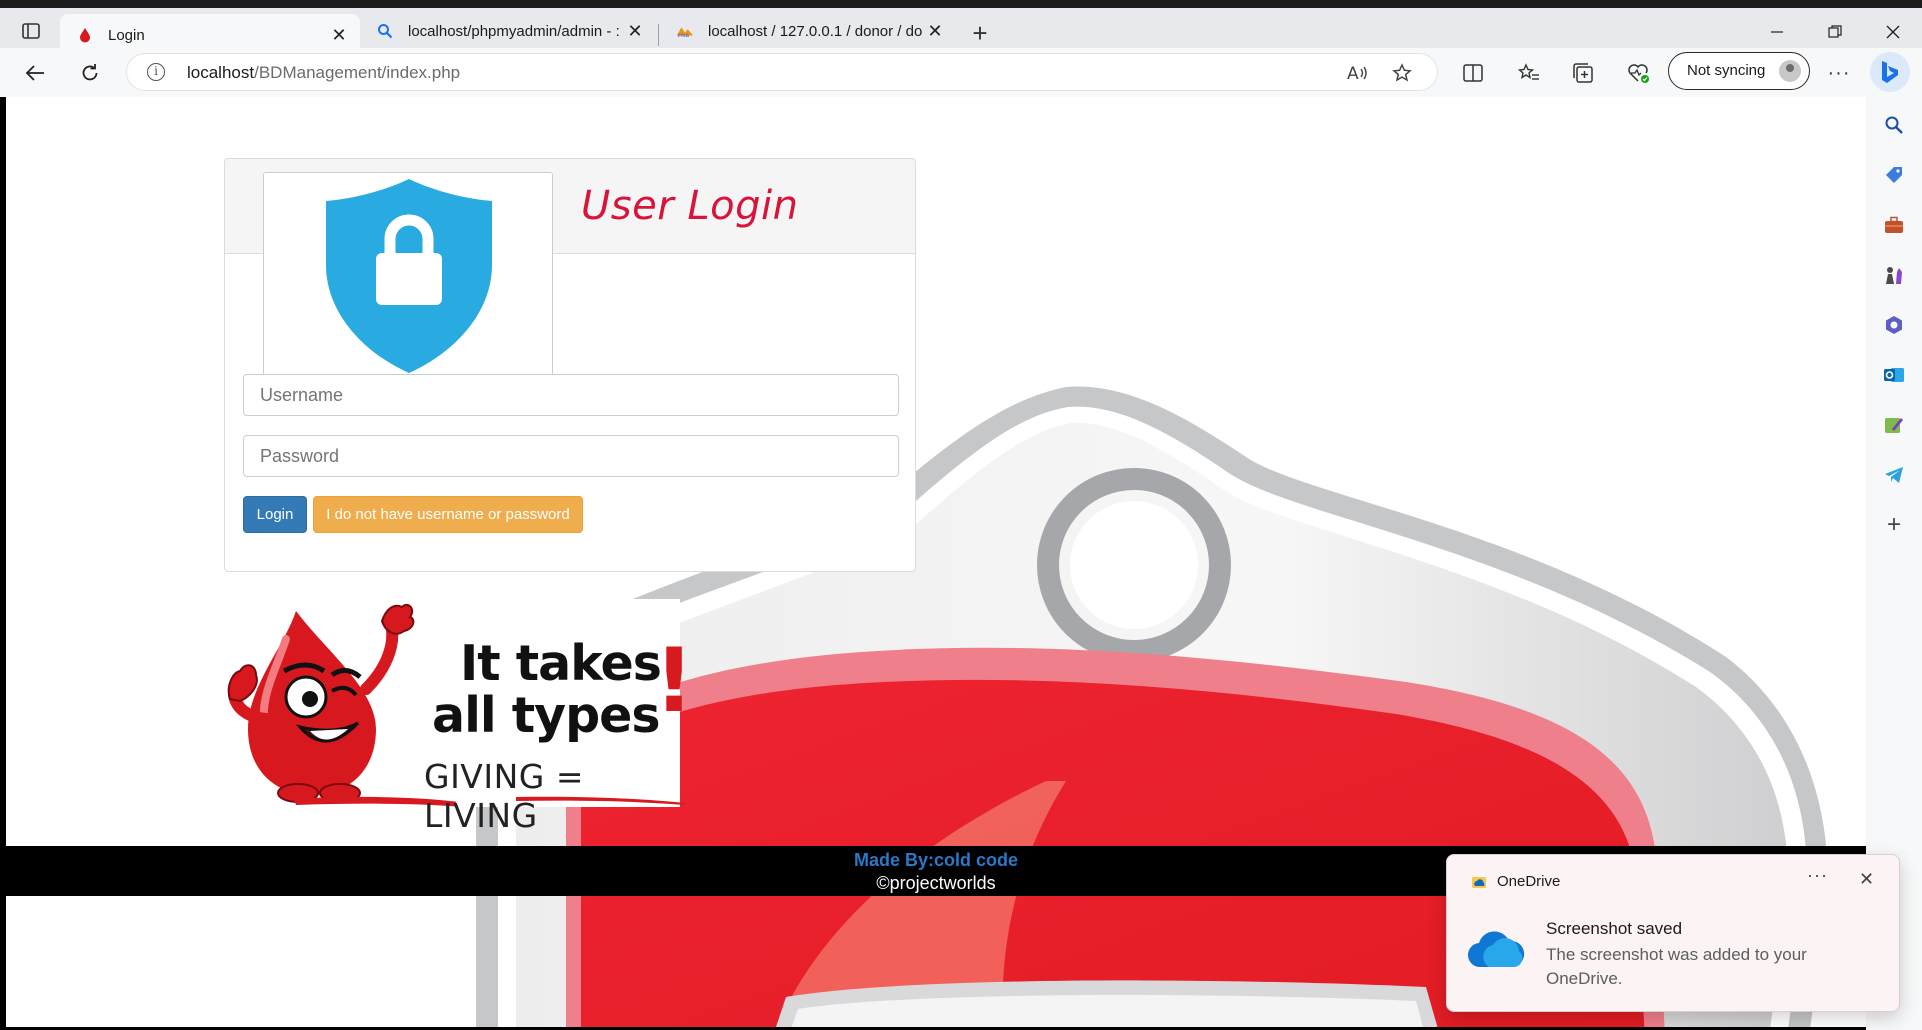 This screenshot has height=1030, width=1922. I want to click on bing-copilot-icon, so click(1890, 72).